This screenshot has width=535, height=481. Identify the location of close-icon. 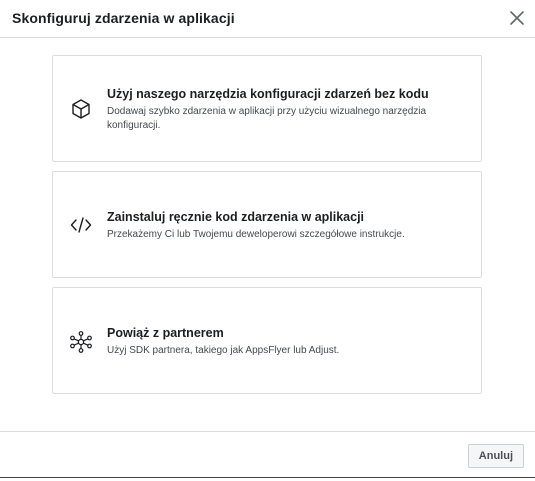
(517, 18).